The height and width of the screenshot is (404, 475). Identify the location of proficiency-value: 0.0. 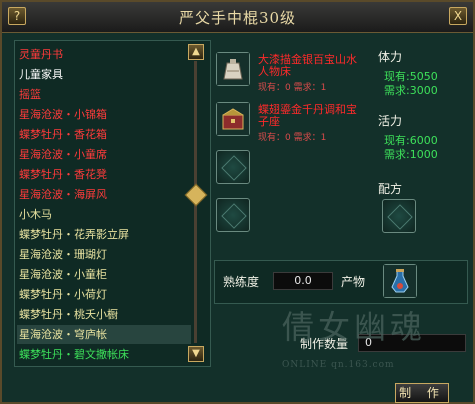
(303, 281).